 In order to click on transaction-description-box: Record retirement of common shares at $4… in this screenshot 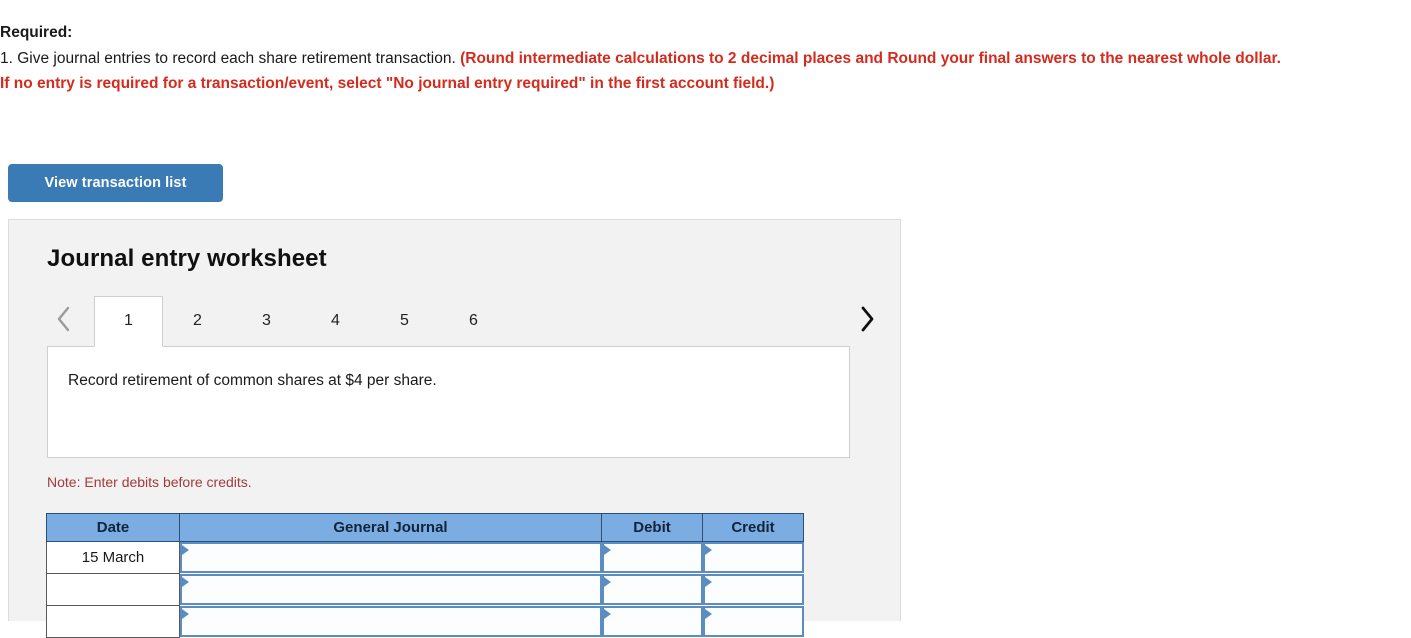, I will do `click(448, 402)`.